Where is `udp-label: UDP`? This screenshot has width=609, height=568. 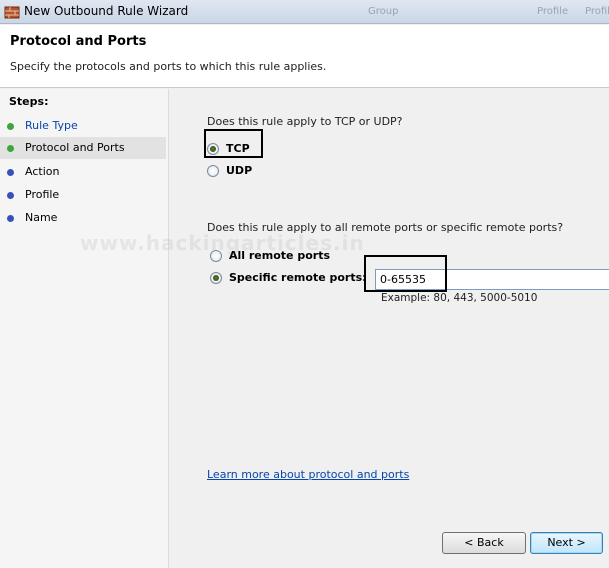 udp-label: UDP is located at coordinates (239, 170).